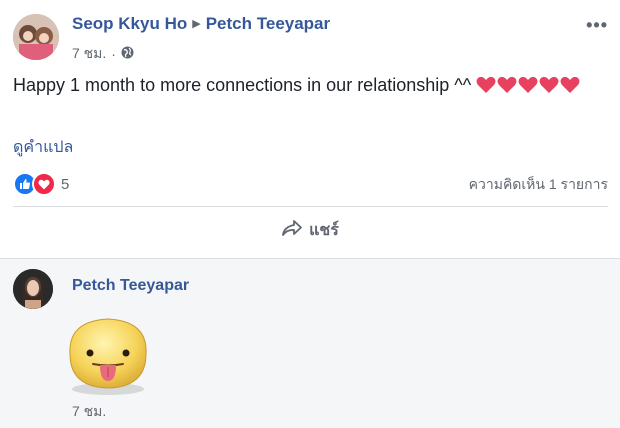 The height and width of the screenshot is (428, 620). I want to click on target-name-link: Petch Teeyapar, so click(268, 23).